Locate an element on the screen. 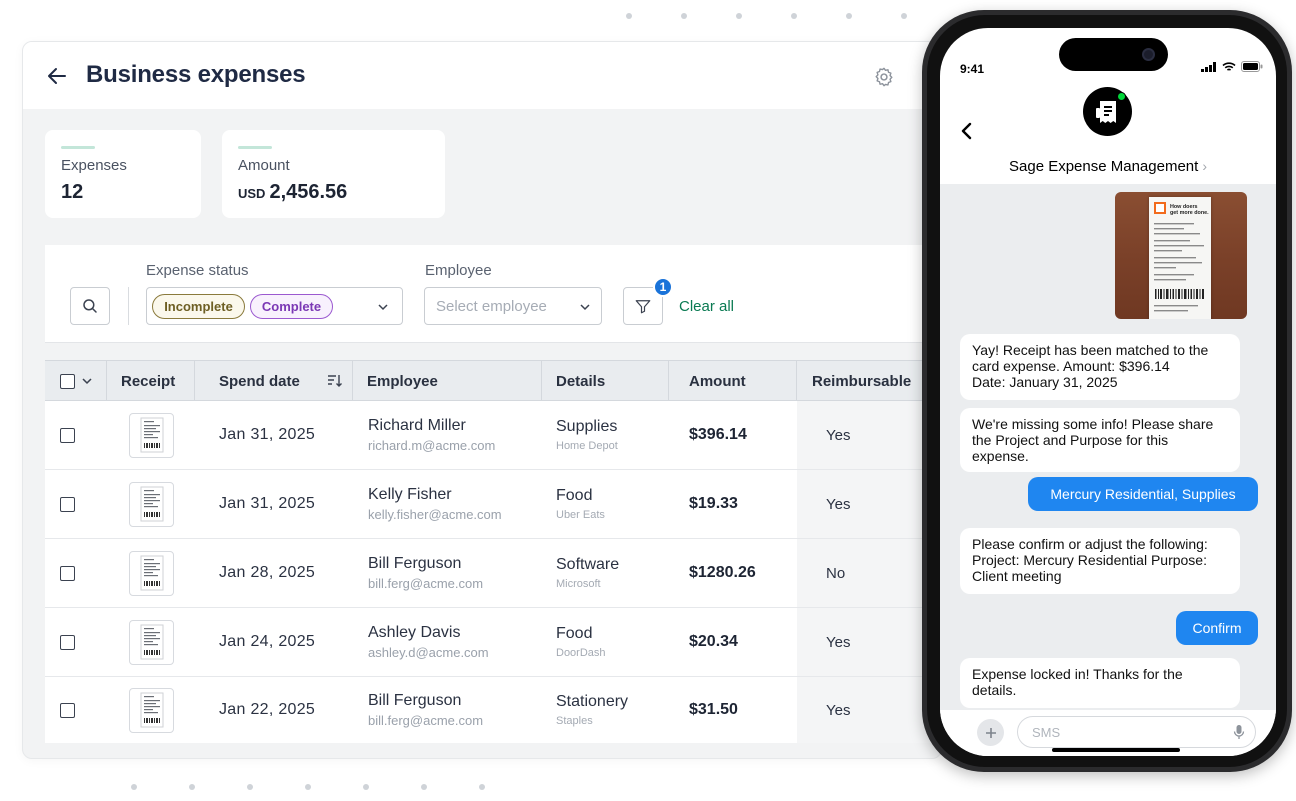  status-icons is located at coordinates (1232, 66).